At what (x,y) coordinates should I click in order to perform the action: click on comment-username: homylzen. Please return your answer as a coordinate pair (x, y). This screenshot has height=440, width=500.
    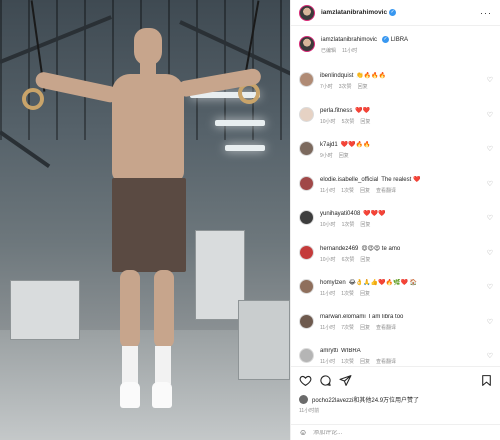
    Looking at the image, I should click on (333, 283).